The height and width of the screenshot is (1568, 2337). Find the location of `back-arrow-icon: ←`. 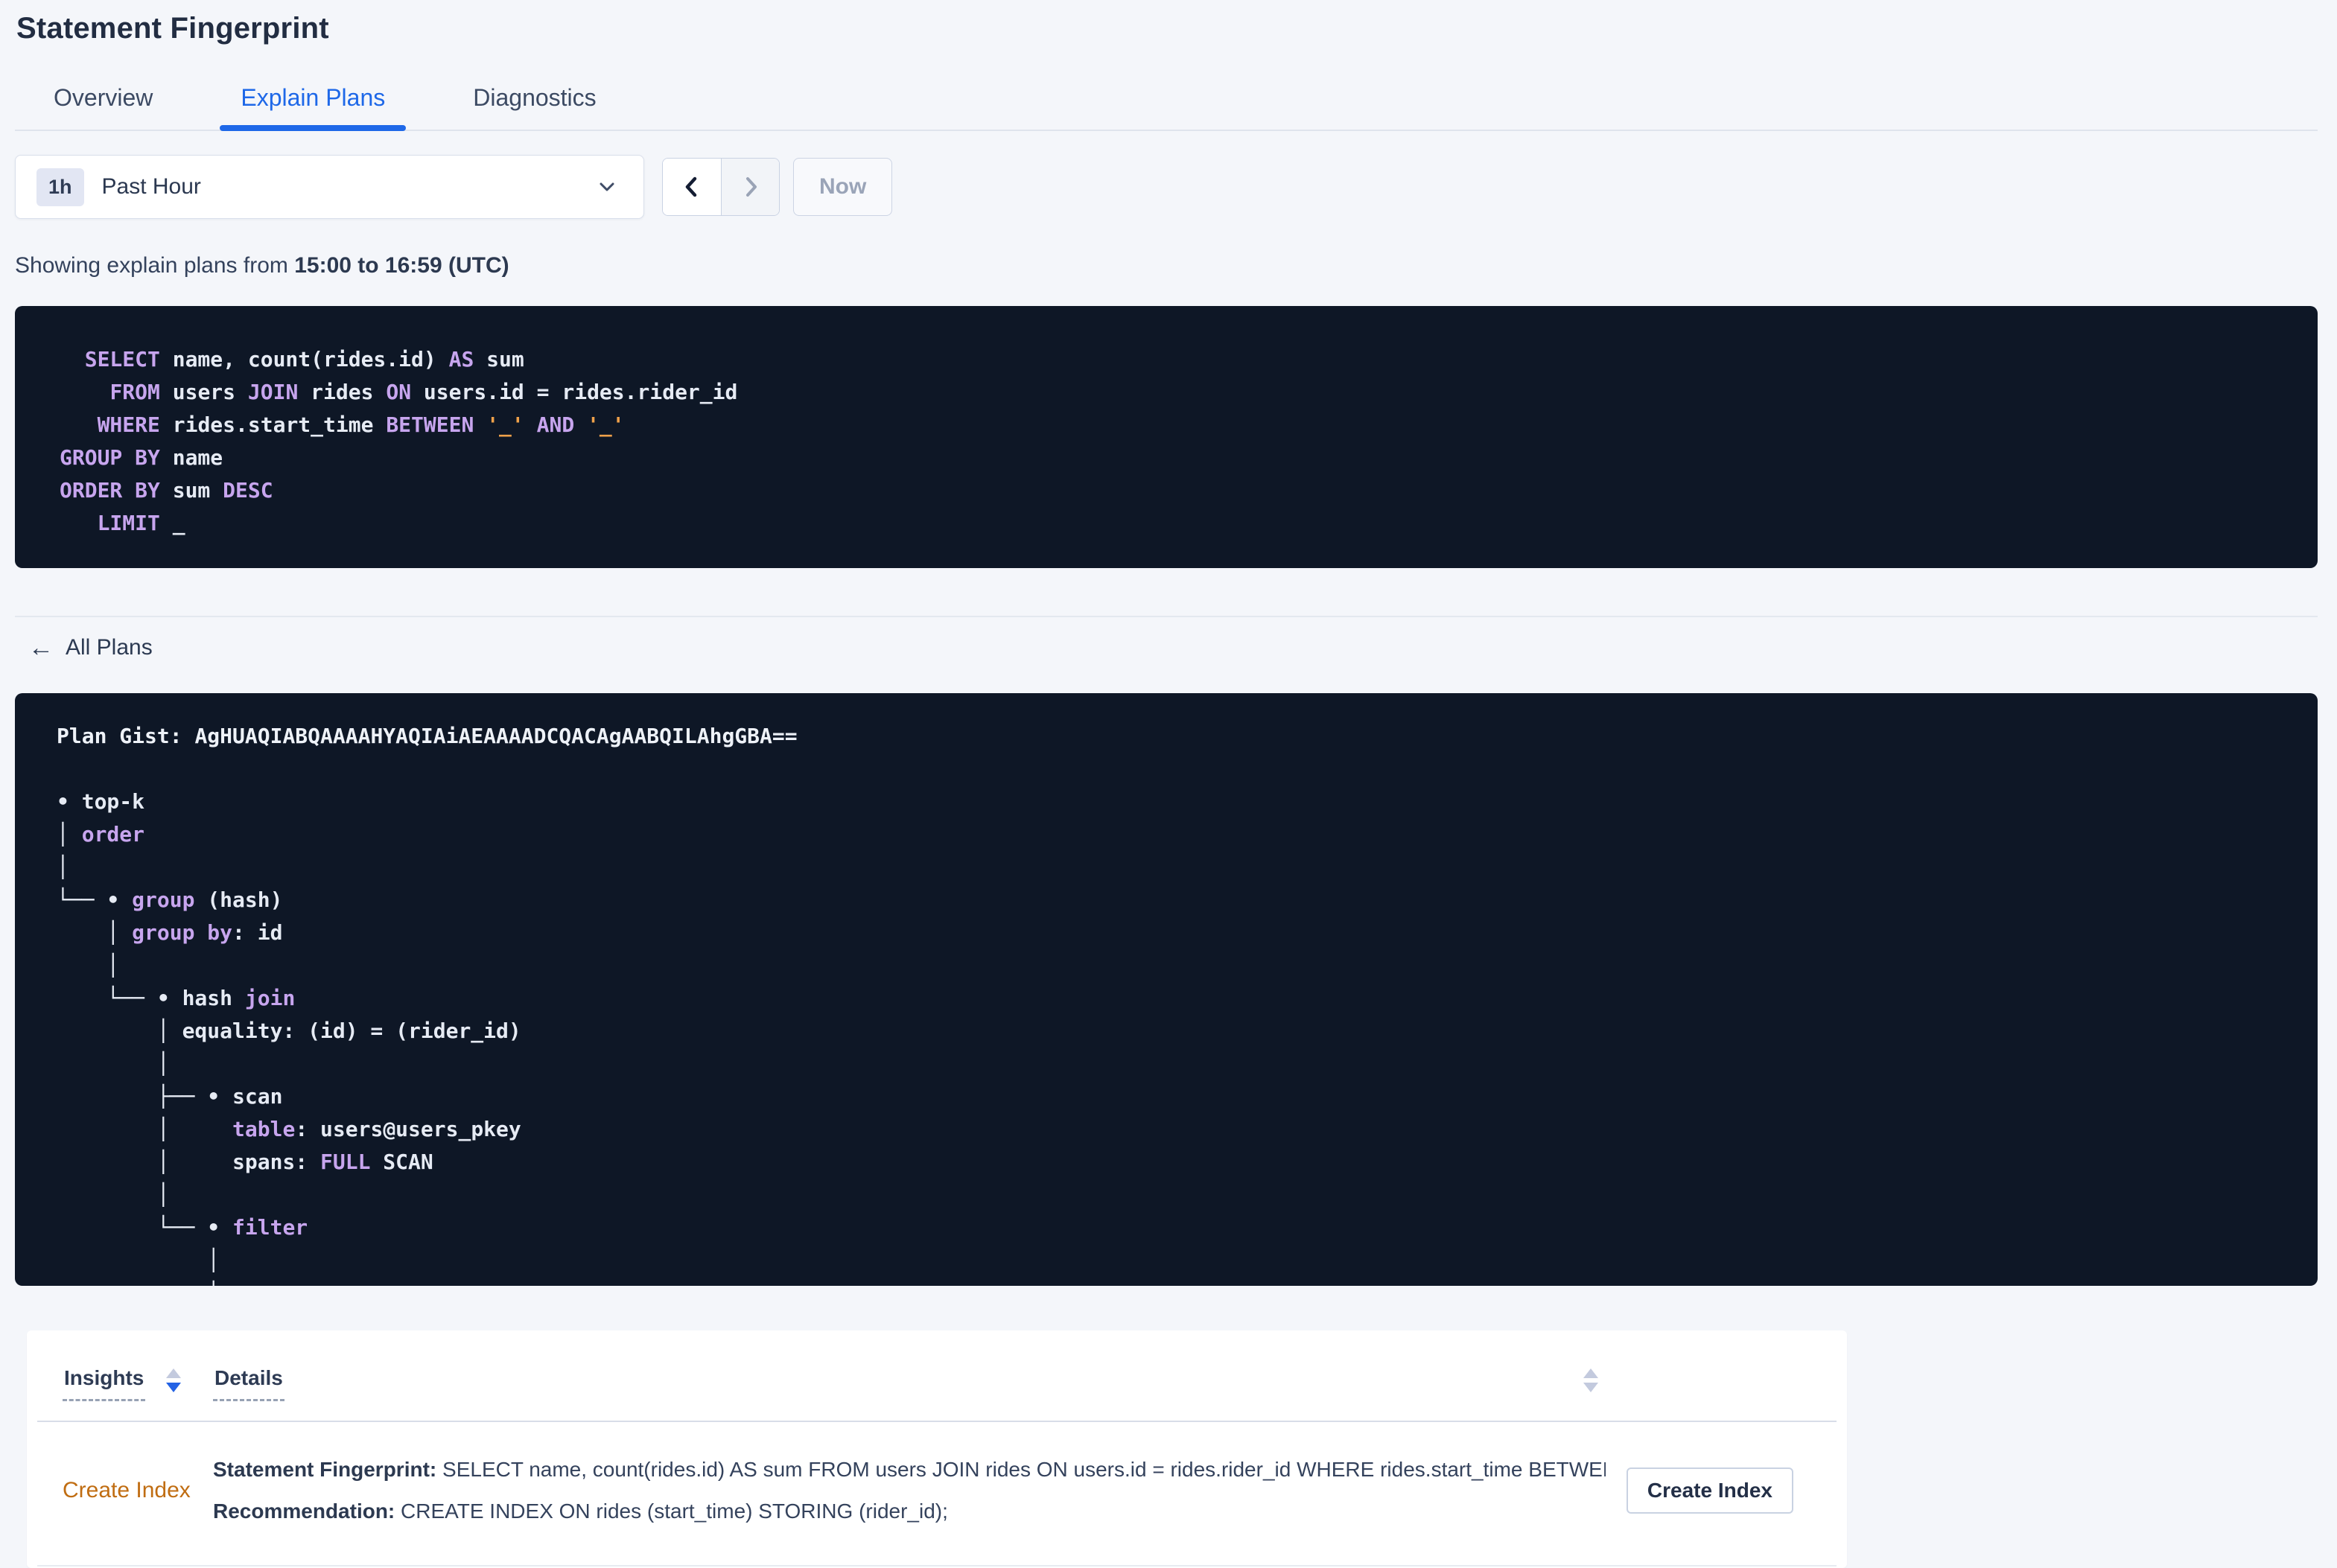

back-arrow-icon: ← is located at coordinates (41, 648).